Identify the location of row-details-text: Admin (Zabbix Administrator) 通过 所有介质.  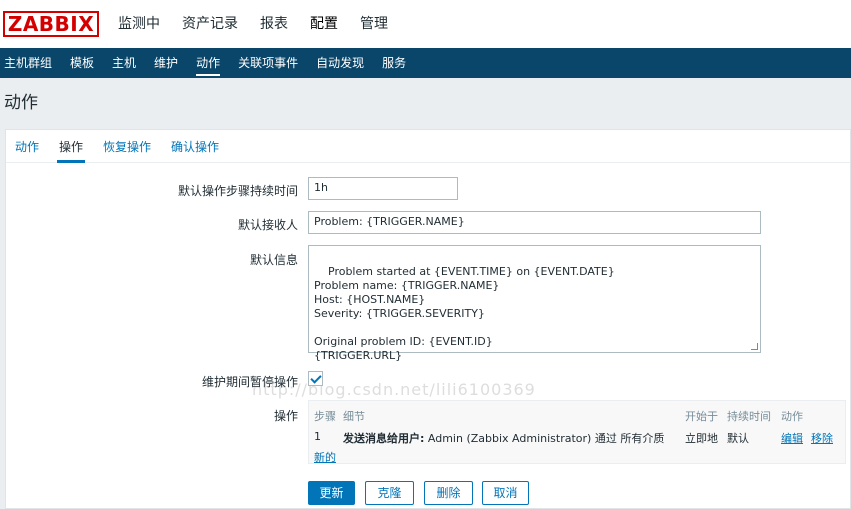
(544, 438).